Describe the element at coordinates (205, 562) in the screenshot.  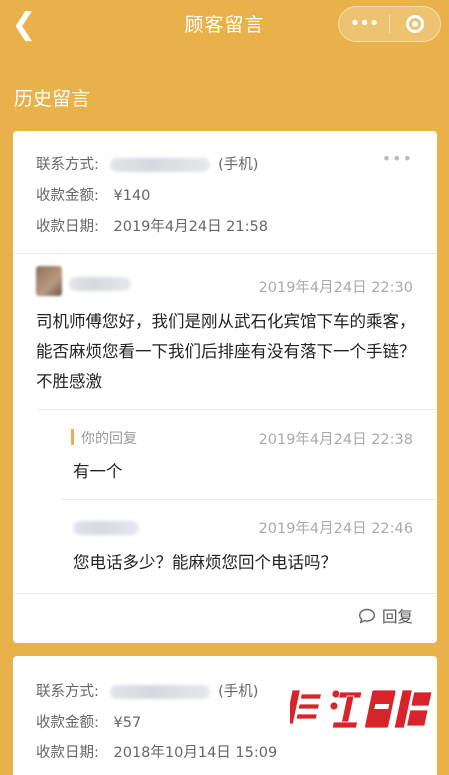
I see `followup-text: 您电话多少？能麻烦您回个电话吗？` at that location.